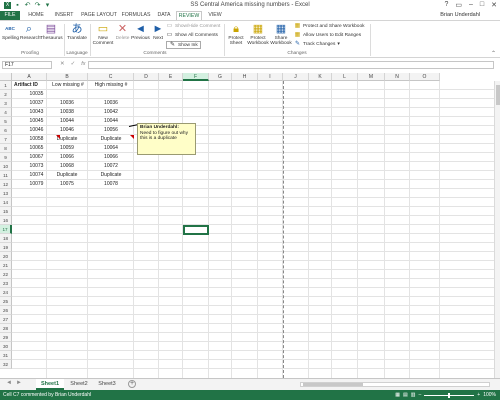 This screenshot has height=400, width=500. What do you see at coordinates (196, 230) in the screenshot?
I see `active-cell-selection` at bounding box center [196, 230].